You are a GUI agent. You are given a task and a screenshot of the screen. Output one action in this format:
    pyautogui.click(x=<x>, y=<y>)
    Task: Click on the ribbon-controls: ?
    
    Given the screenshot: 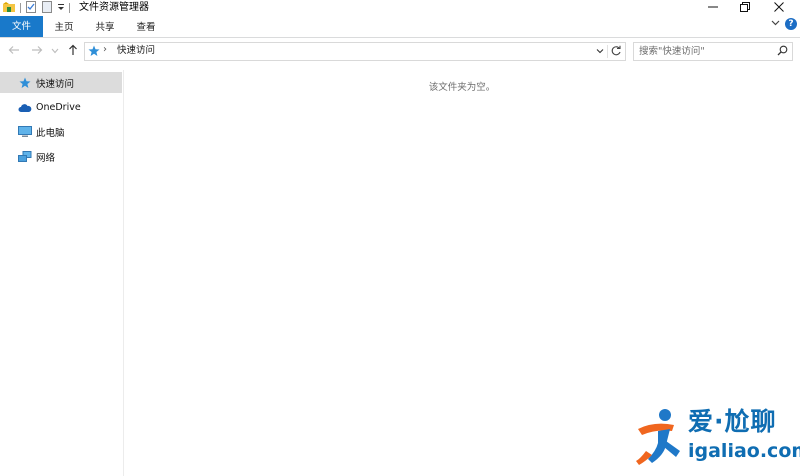 What is the action you would take?
    pyautogui.click(x=784, y=24)
    